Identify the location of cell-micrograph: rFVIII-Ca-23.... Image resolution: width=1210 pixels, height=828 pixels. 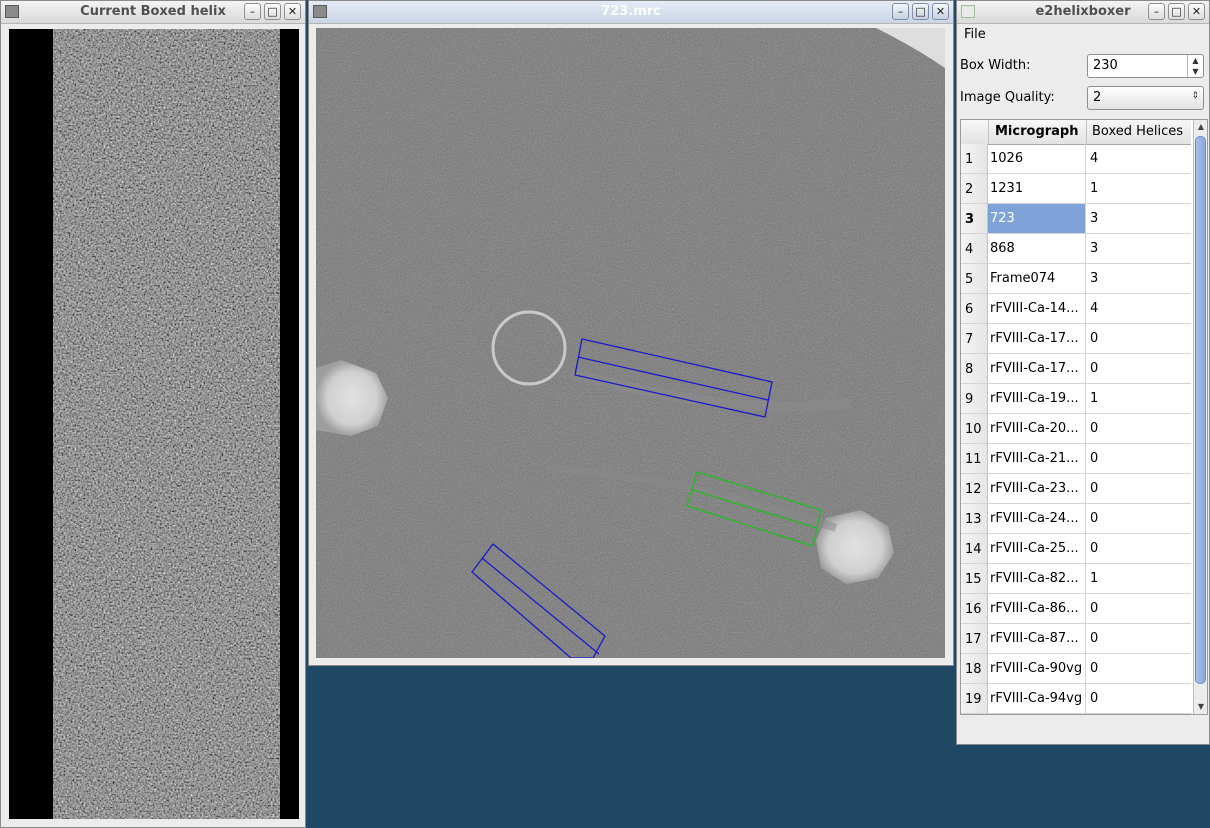
(1037, 488).